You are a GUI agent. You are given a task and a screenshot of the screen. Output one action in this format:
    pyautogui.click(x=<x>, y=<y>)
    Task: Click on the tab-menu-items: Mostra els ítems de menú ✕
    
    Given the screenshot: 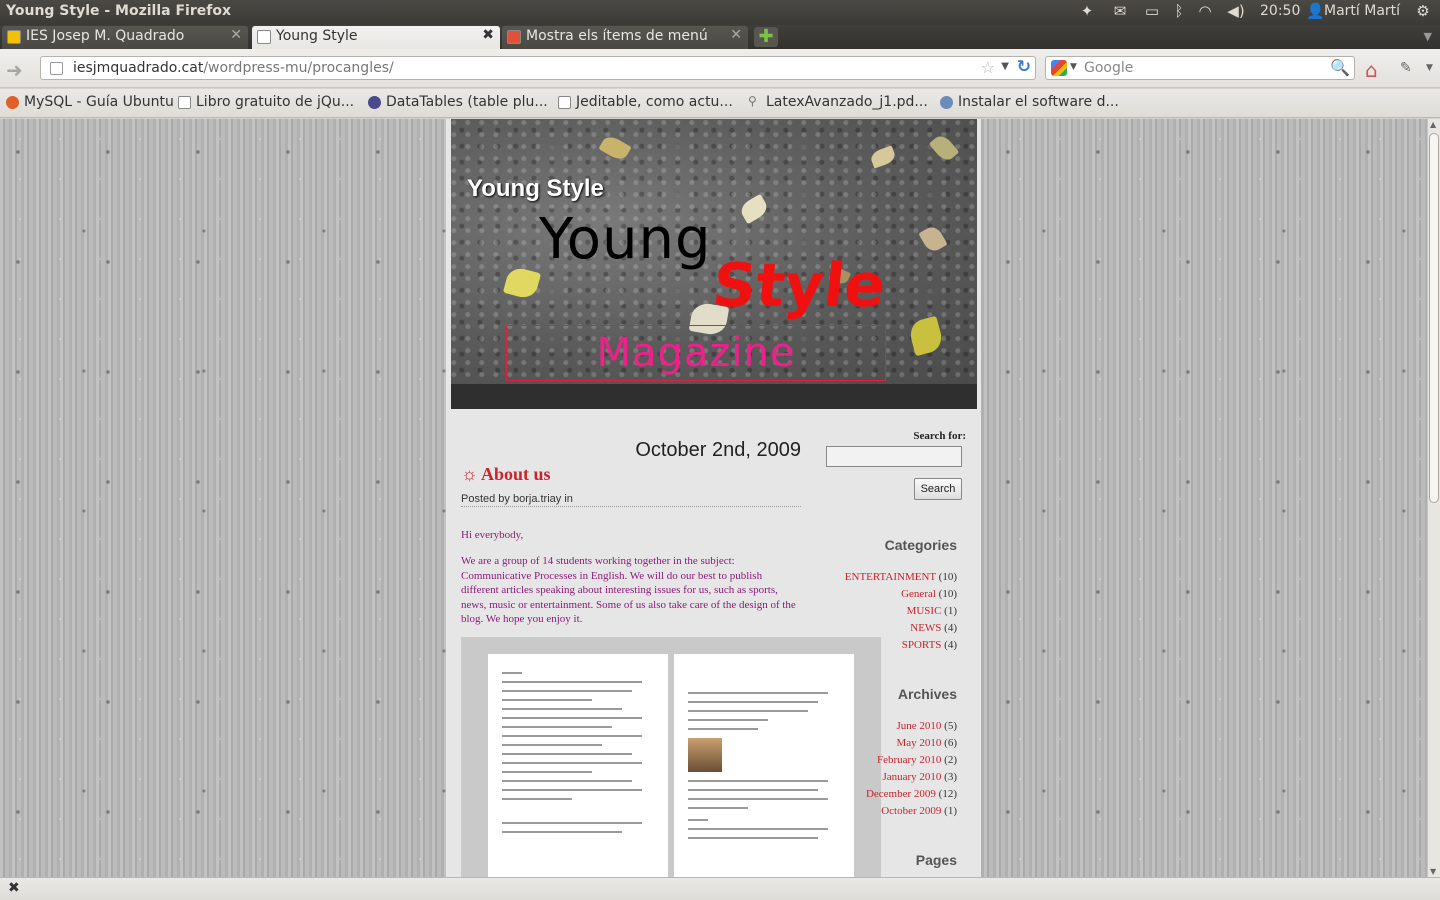 What is the action you would take?
    pyautogui.click(x=625, y=37)
    